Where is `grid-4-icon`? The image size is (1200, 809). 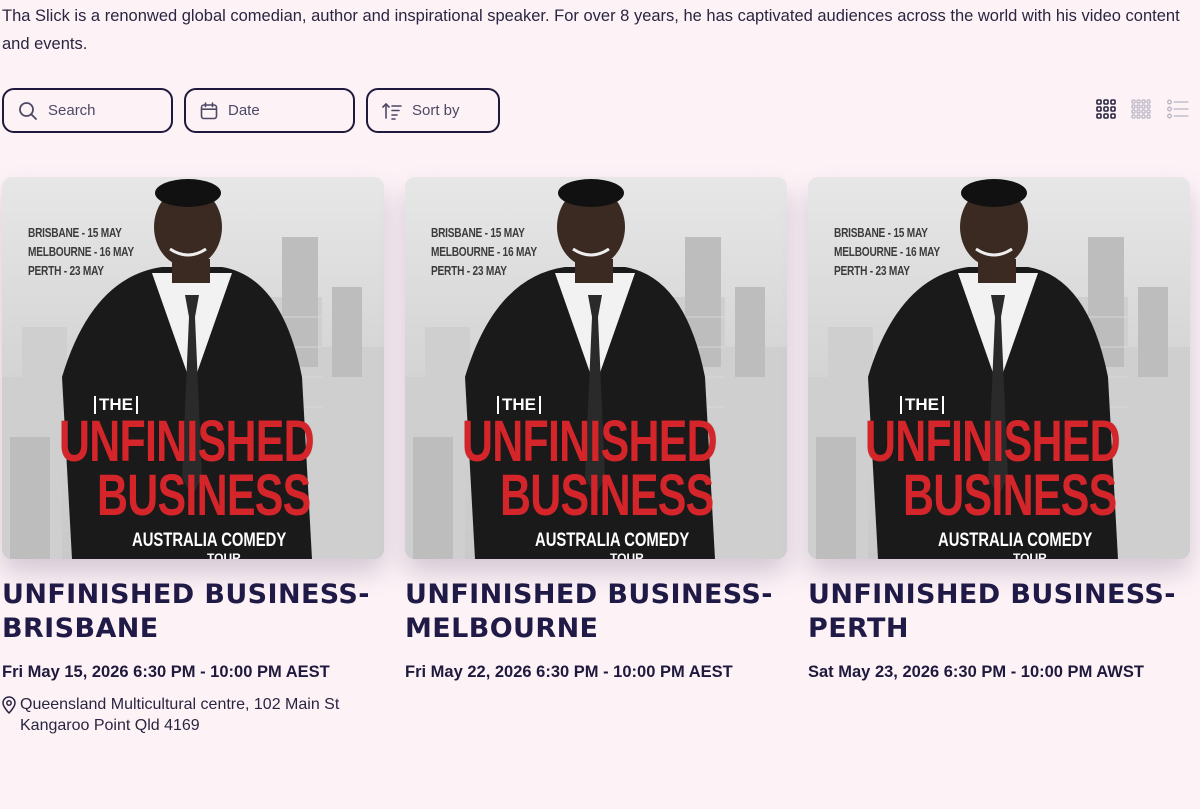 grid-4-icon is located at coordinates (1141, 109).